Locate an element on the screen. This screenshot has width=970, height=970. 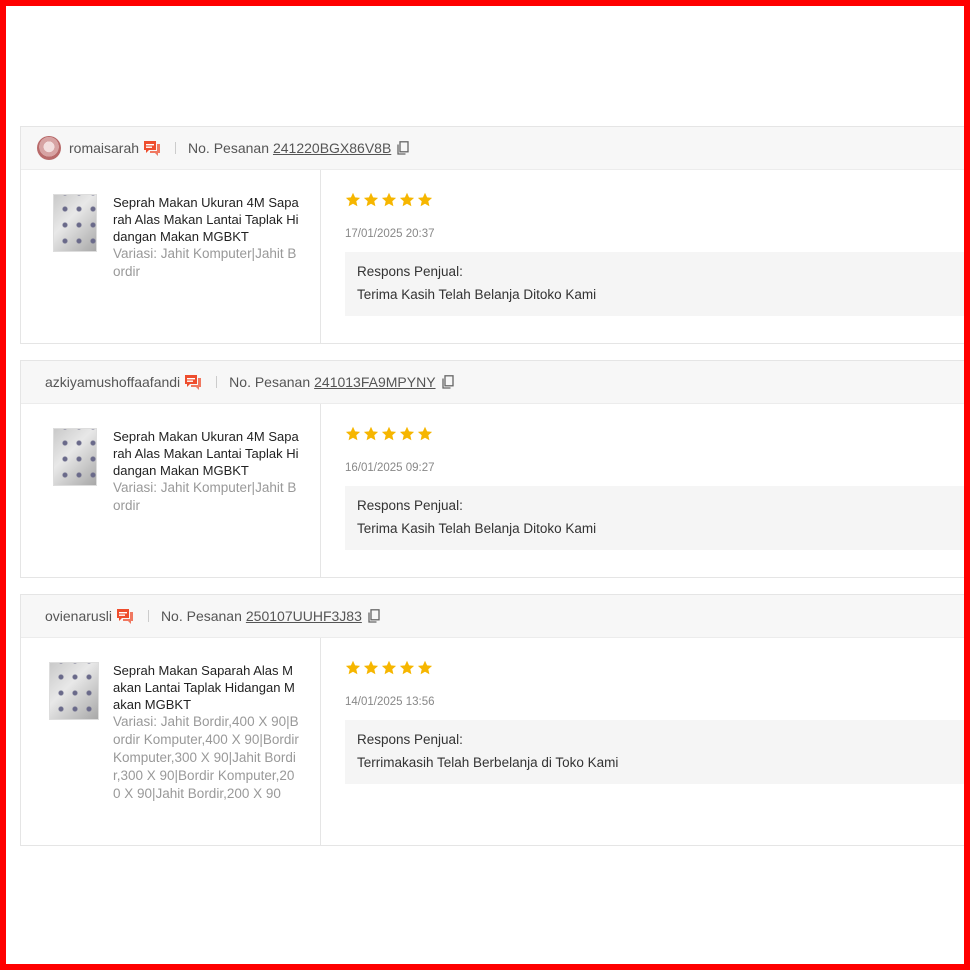
order-id-link: 241013FA9MPYNY is located at coordinates (374, 382).